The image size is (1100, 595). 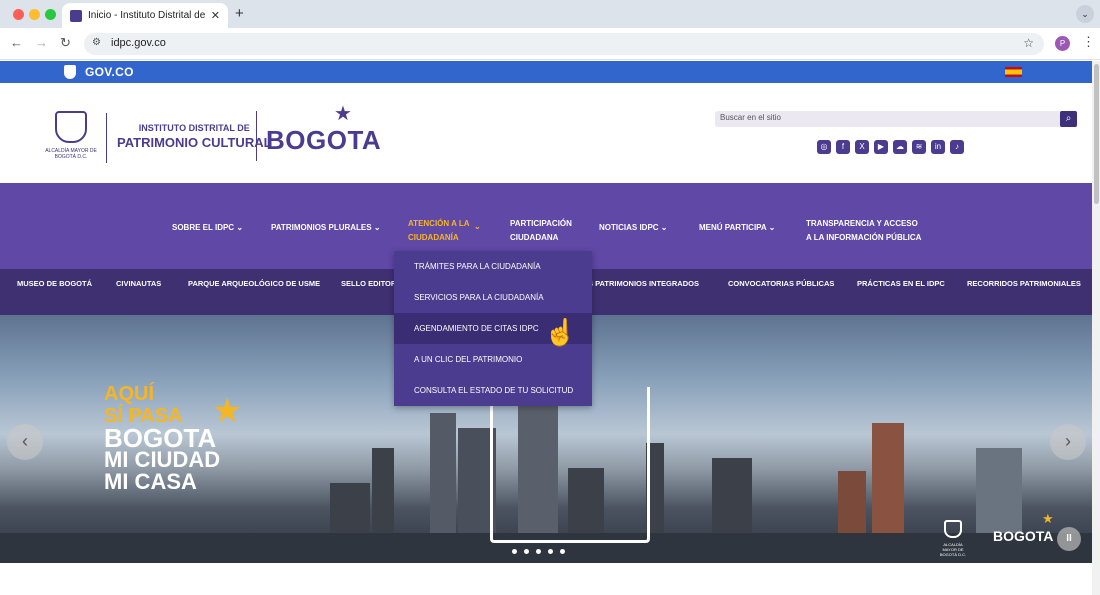 I want to click on url-text: idpc.gov.co, so click(x=138, y=43).